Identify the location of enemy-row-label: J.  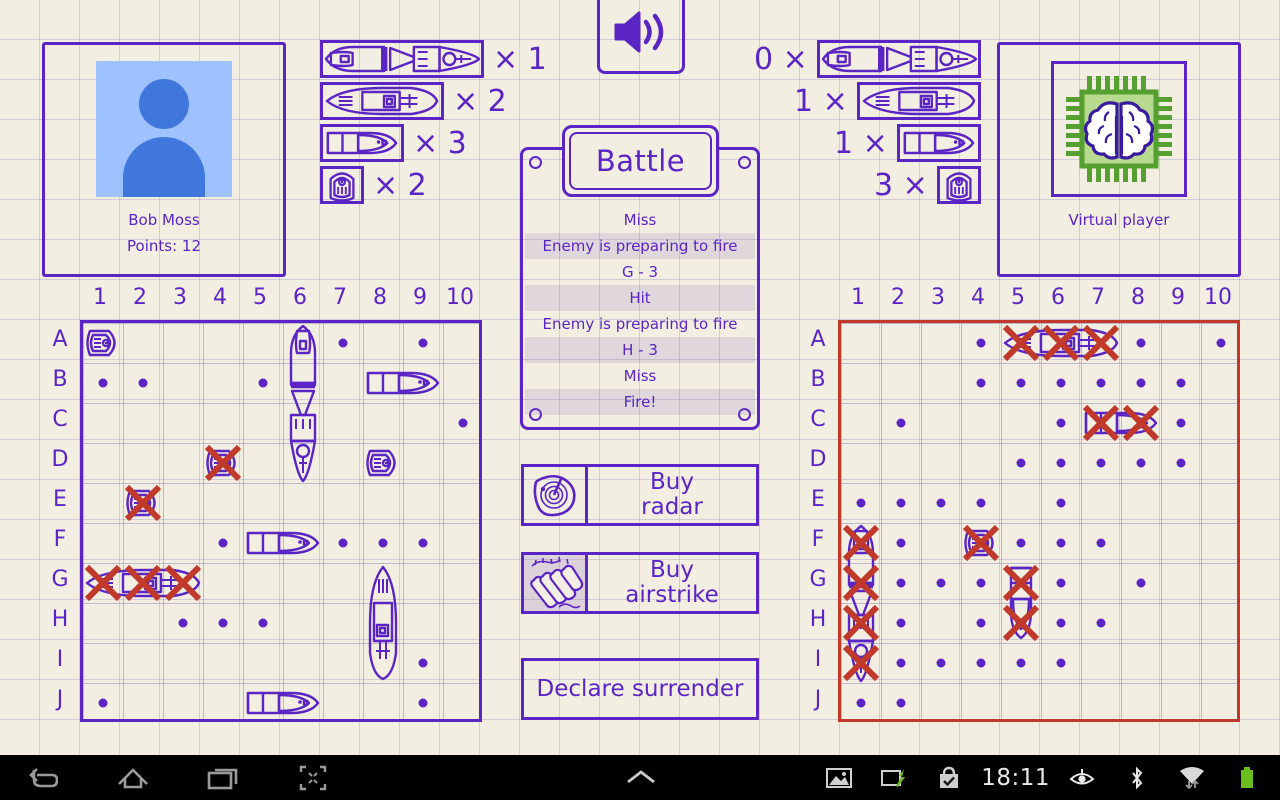
(818, 699).